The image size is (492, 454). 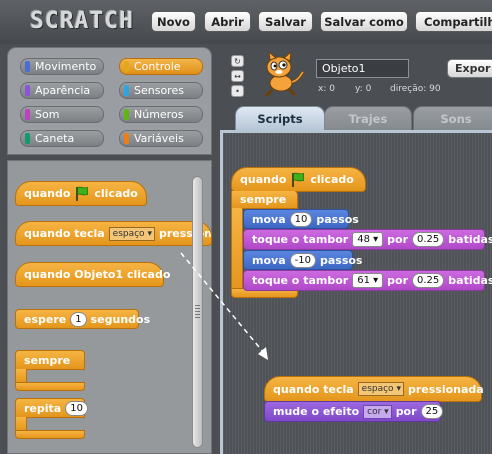 What do you see at coordinates (377, 411) in the screenshot?
I see `effect-dropdown: cor` at bounding box center [377, 411].